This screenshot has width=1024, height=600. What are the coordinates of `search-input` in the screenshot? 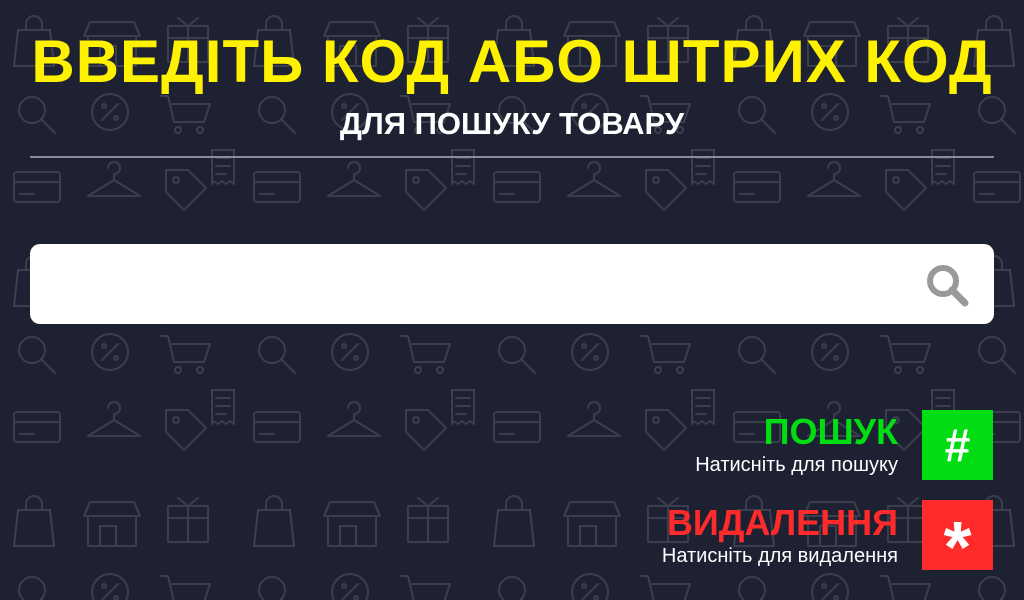 It's located at (482, 285).